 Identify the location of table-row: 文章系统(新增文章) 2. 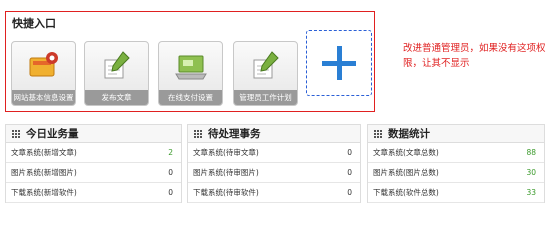
(93, 153).